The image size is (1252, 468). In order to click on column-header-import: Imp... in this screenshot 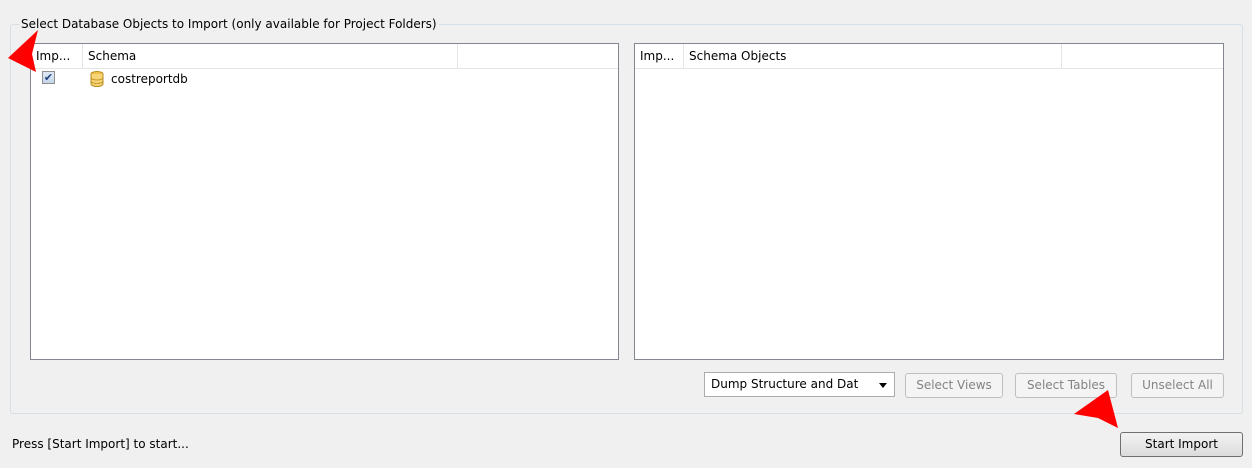, I will do `click(659, 56)`.